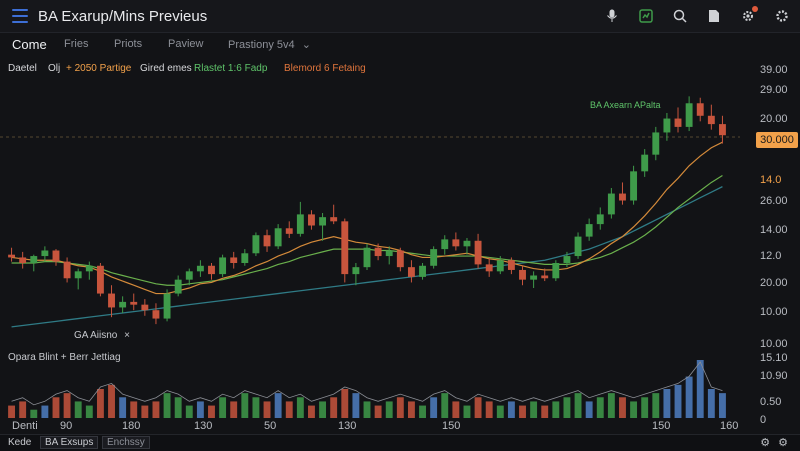  What do you see at coordinates (765, 442) in the screenshot?
I see `settings-icon: ⚙` at bounding box center [765, 442].